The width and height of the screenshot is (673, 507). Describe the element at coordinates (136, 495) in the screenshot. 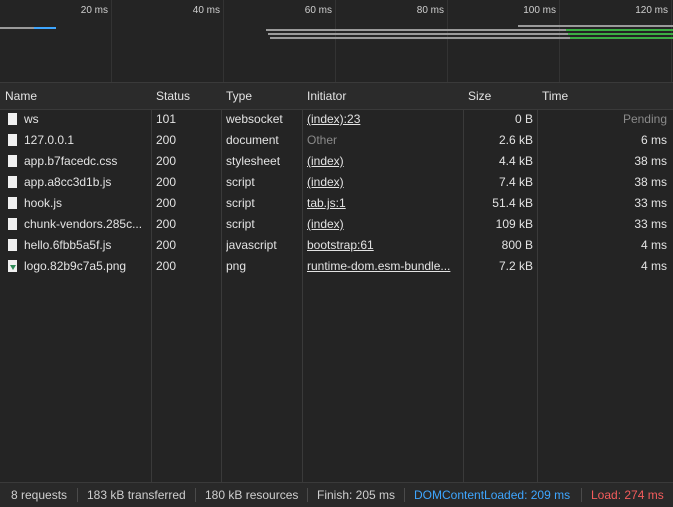

I see `transferred-size: 183 kB transferred` at that location.